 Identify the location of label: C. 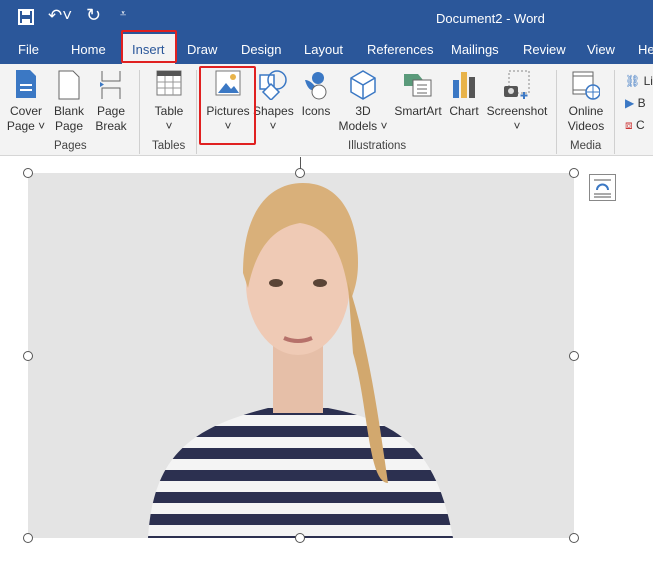
(640, 125).